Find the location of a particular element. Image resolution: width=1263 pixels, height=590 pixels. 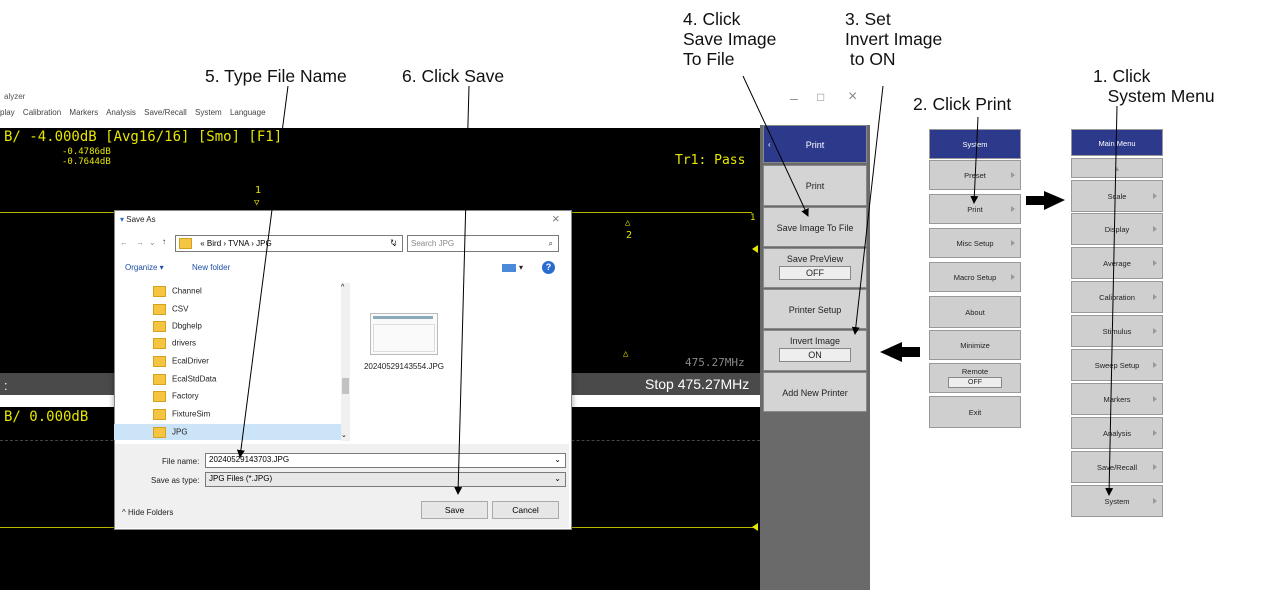

arrow-to-print is located at coordinates (974, 160).